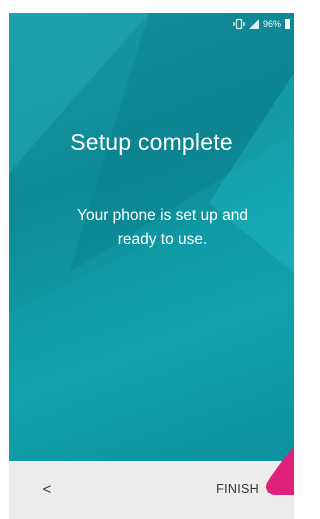  Describe the element at coordinates (151, 490) in the screenshot. I see `setup-navigation-bar: < FINISH >` at that location.